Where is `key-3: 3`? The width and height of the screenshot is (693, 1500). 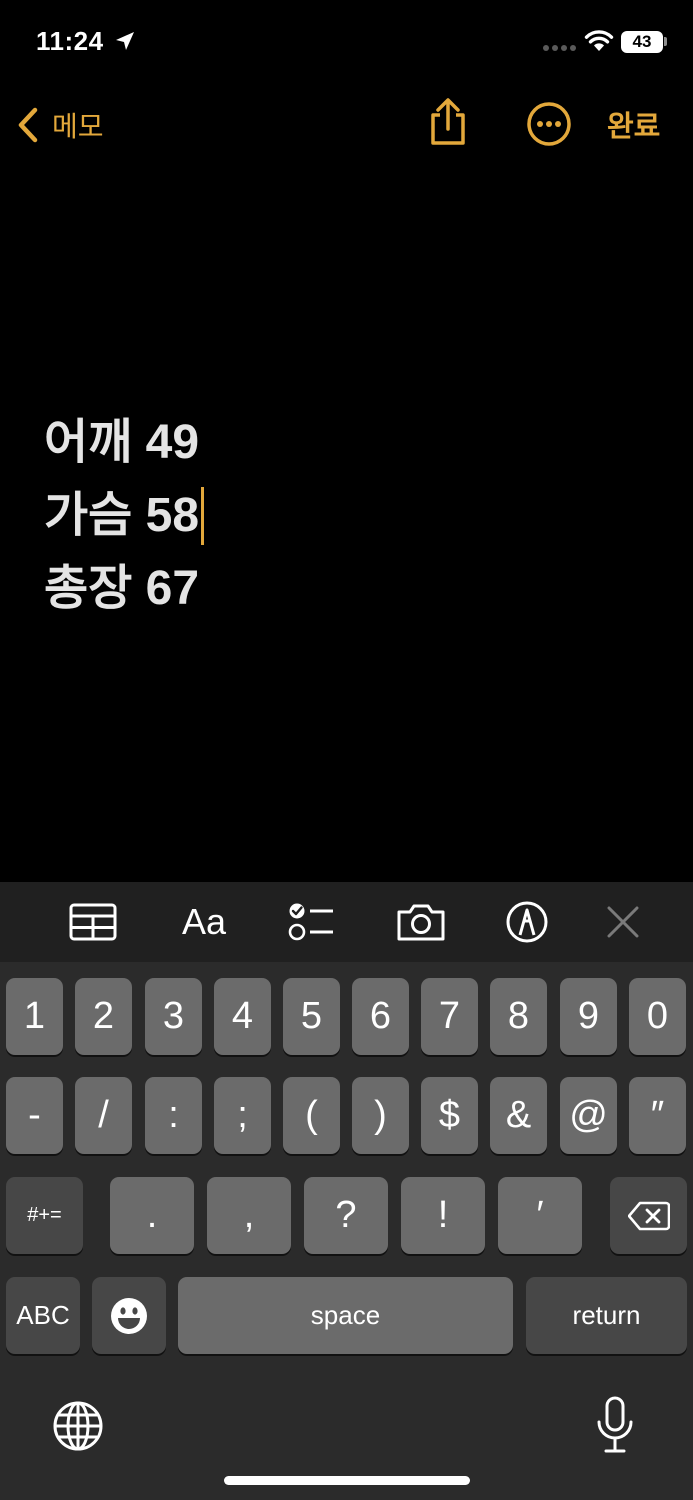 key-3: 3 is located at coordinates (173, 1016).